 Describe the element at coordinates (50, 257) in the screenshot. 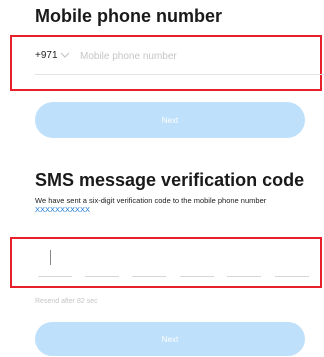

I see `text-cursor` at that location.